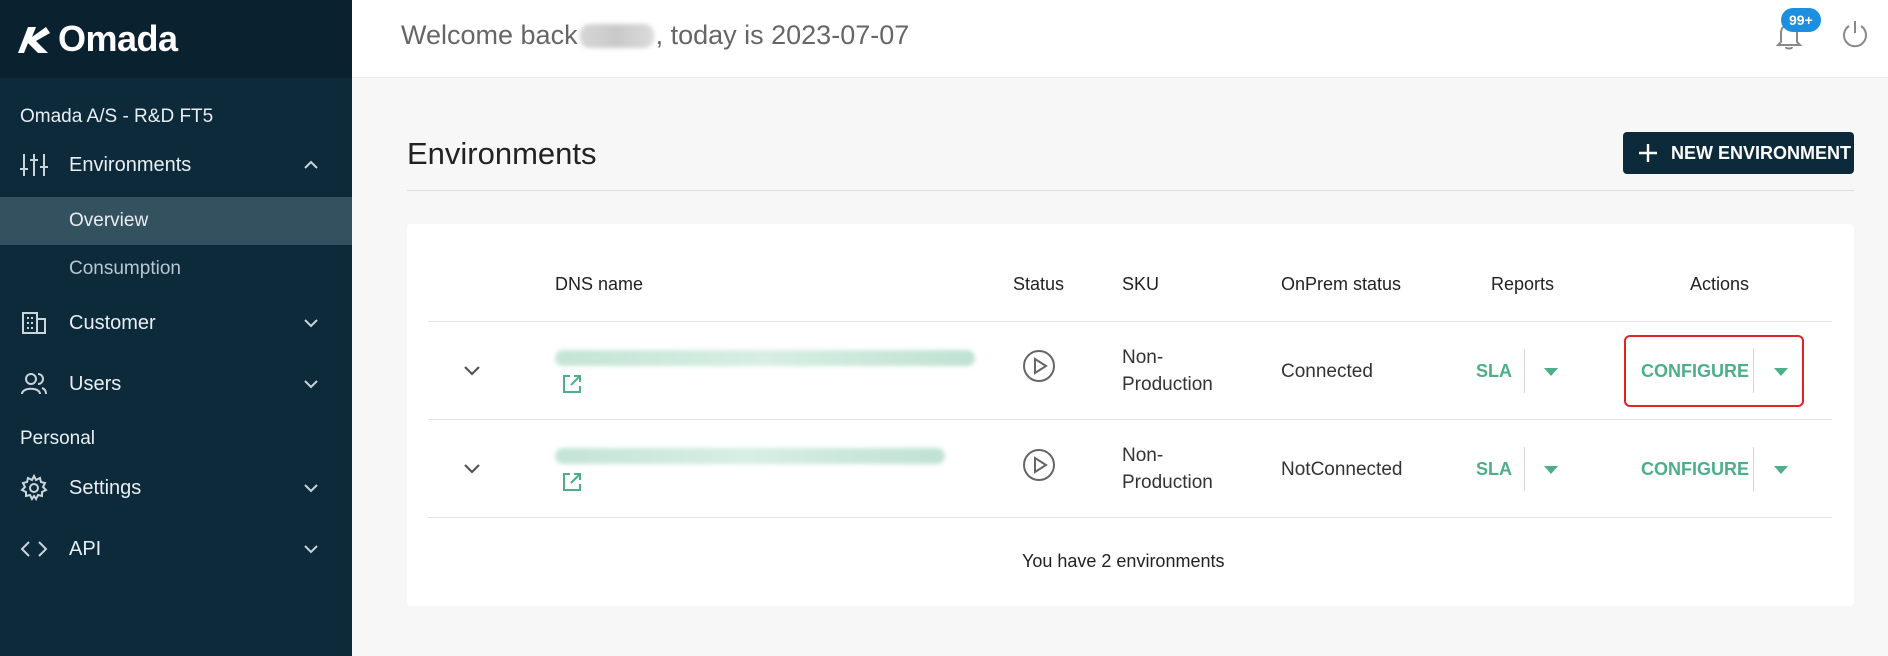 The width and height of the screenshot is (1888, 656). I want to click on environment-count: You have 2 environments, so click(1123, 561).